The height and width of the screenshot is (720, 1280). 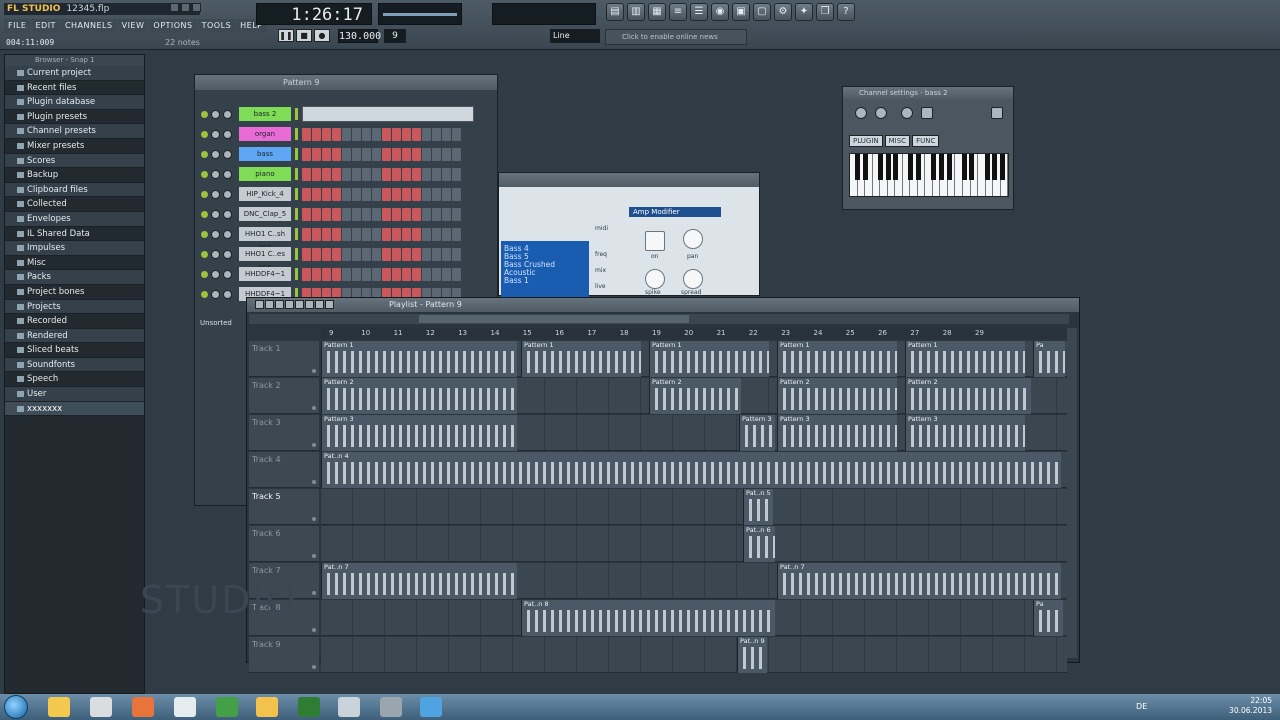 I want to click on pattern-clip: Pa, so click(x=1048, y=618).